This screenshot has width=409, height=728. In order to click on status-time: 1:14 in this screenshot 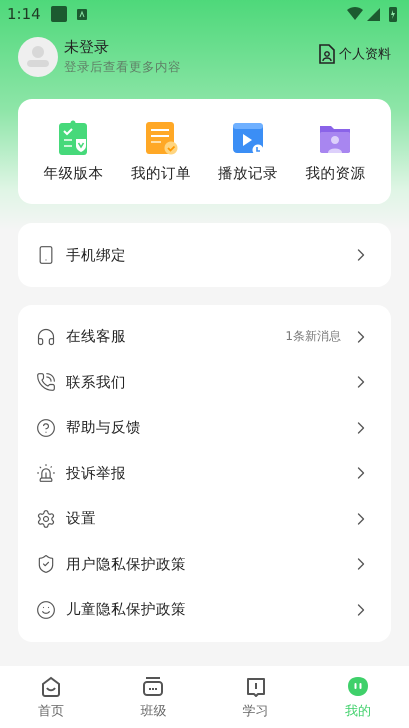, I will do `click(24, 14)`.